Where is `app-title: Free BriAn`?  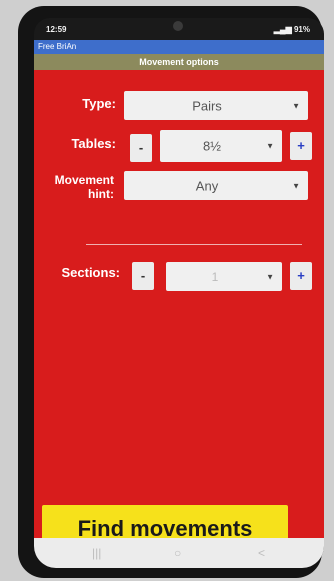
app-title: Free BriAn is located at coordinates (179, 47).